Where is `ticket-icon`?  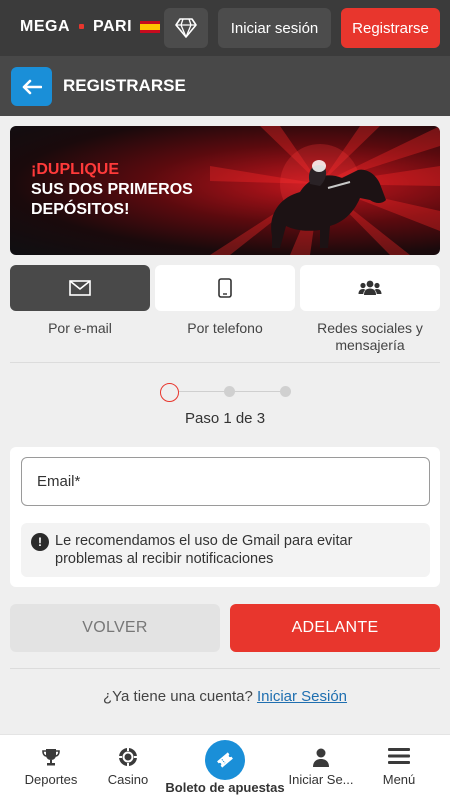 ticket-icon is located at coordinates (225, 760).